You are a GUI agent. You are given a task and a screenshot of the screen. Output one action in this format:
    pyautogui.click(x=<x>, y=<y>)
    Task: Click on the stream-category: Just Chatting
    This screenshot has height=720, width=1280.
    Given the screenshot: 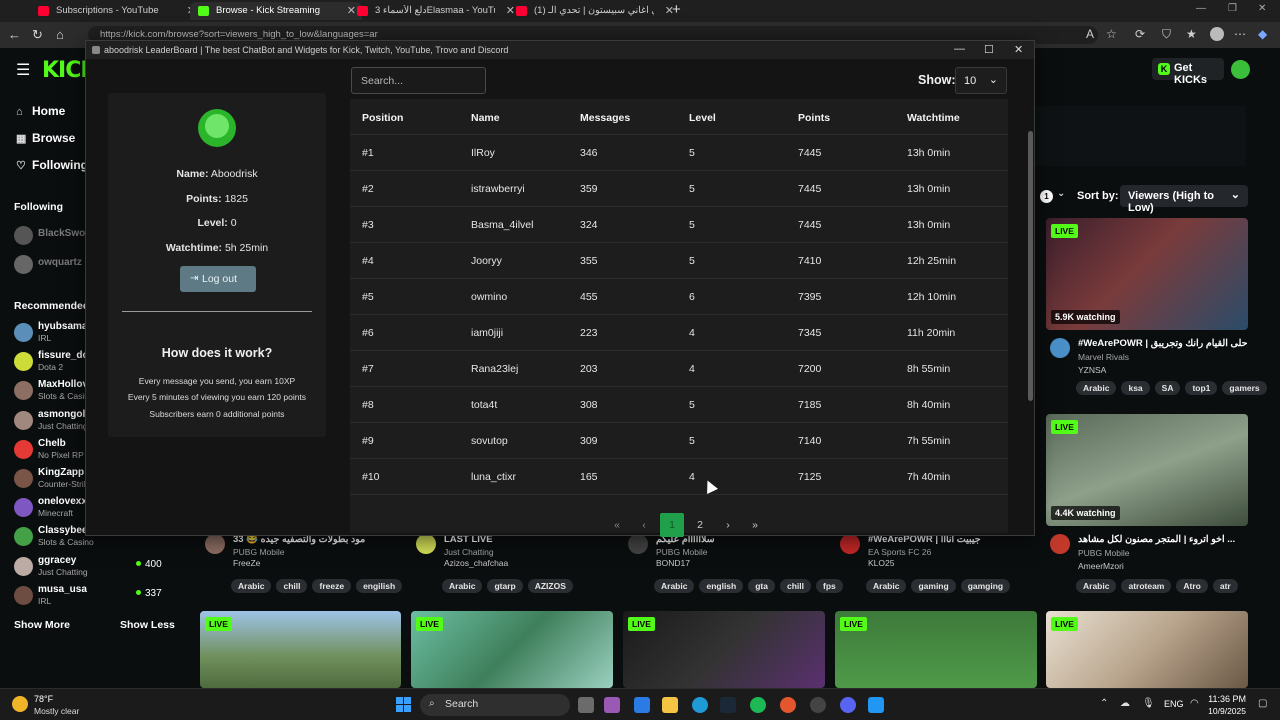 What is the action you would take?
    pyautogui.click(x=469, y=552)
    